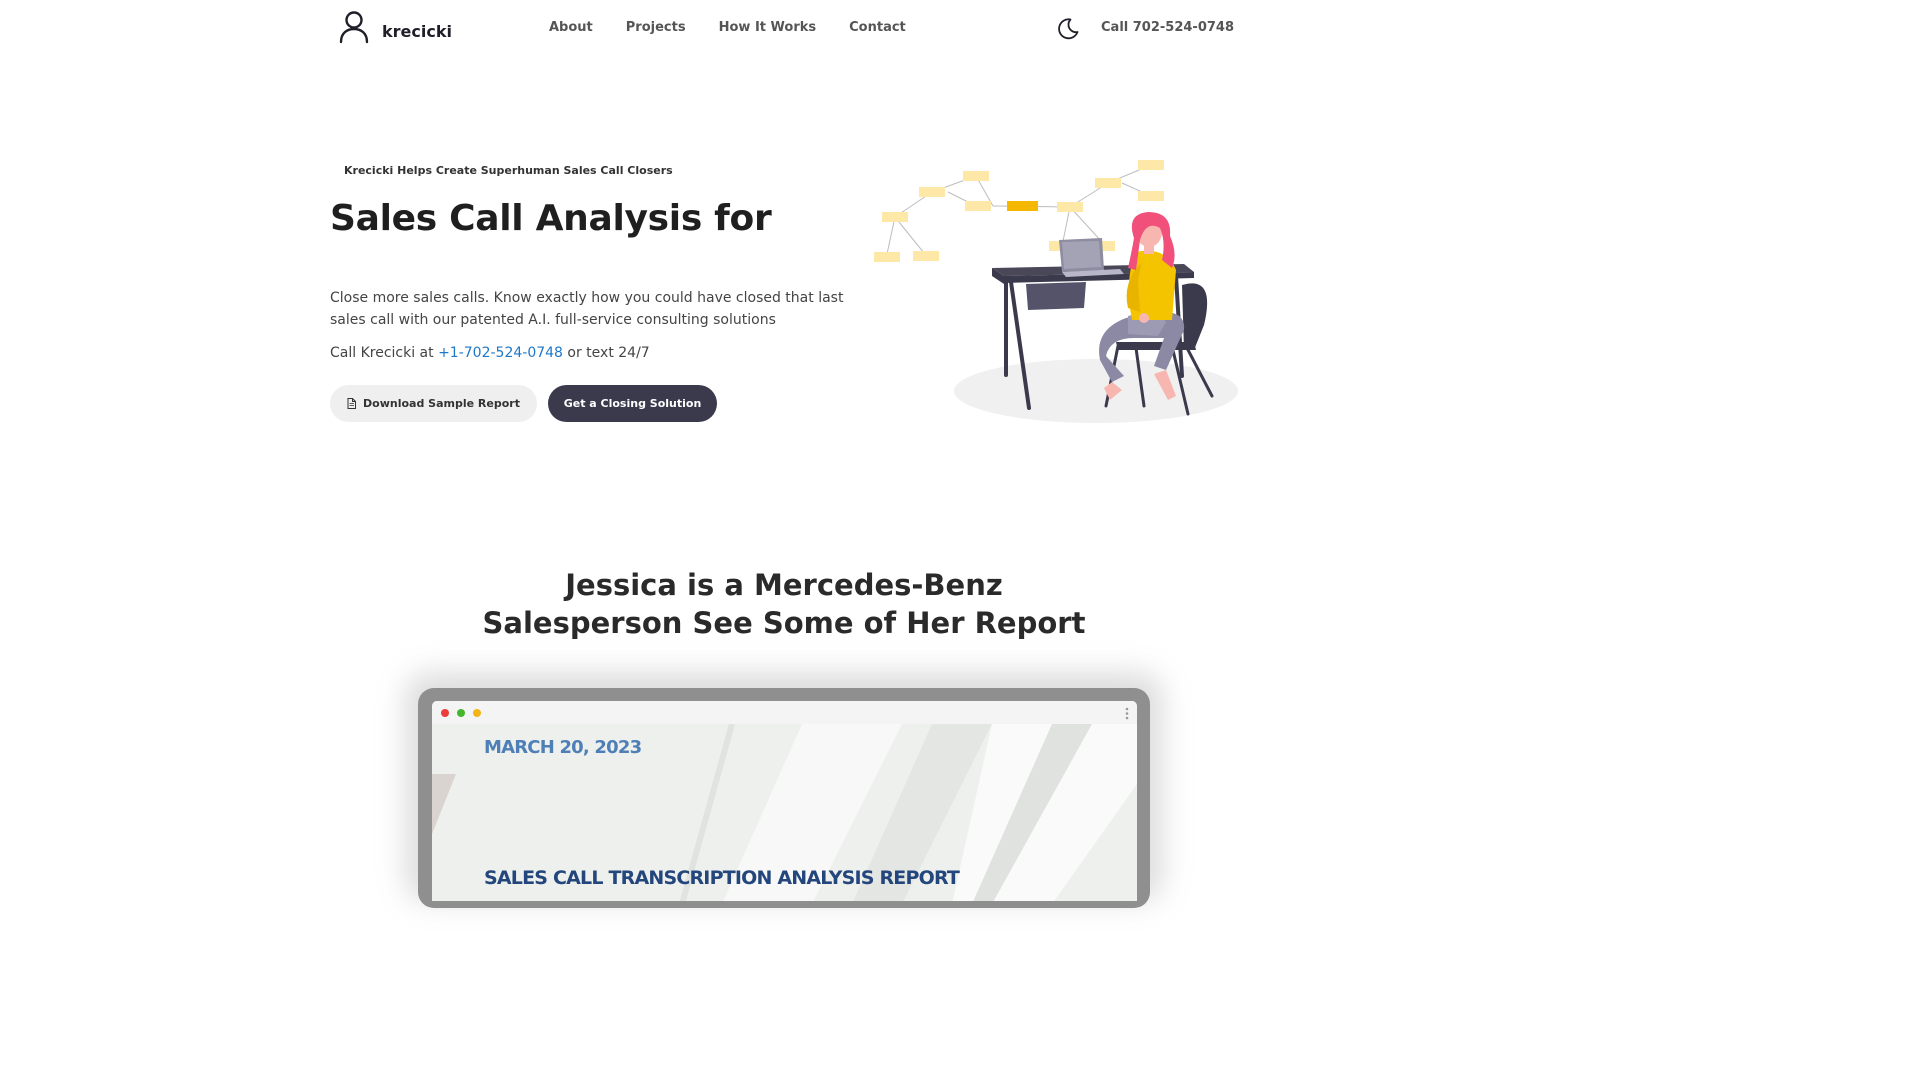 Image resolution: width=1920 pixels, height=1080 pixels. Describe the element at coordinates (551, 218) in the screenshot. I see `hero-title: Sales Call Analysis for` at that location.